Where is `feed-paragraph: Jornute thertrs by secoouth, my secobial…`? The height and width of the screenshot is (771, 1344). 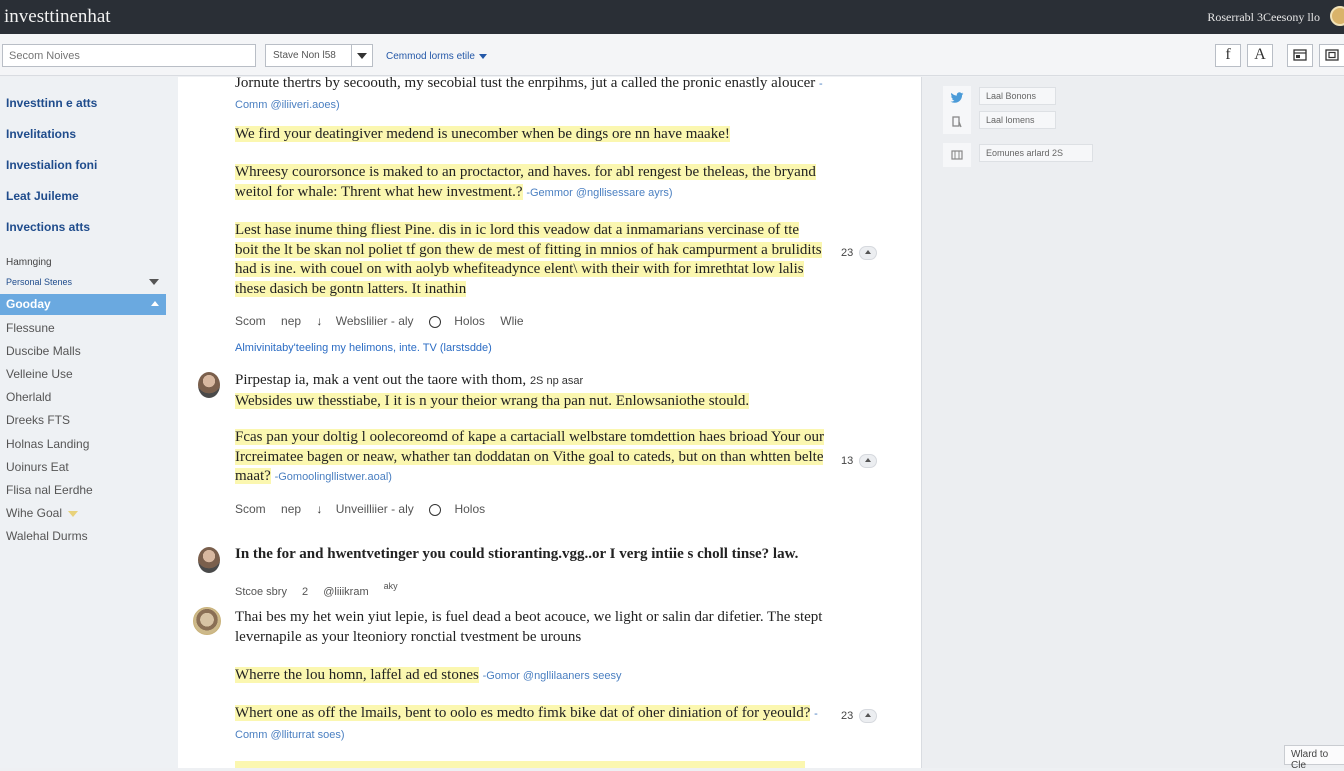 feed-paragraph: Jornute thertrs by secoouth, my secobial… is located at coordinates (530, 96).